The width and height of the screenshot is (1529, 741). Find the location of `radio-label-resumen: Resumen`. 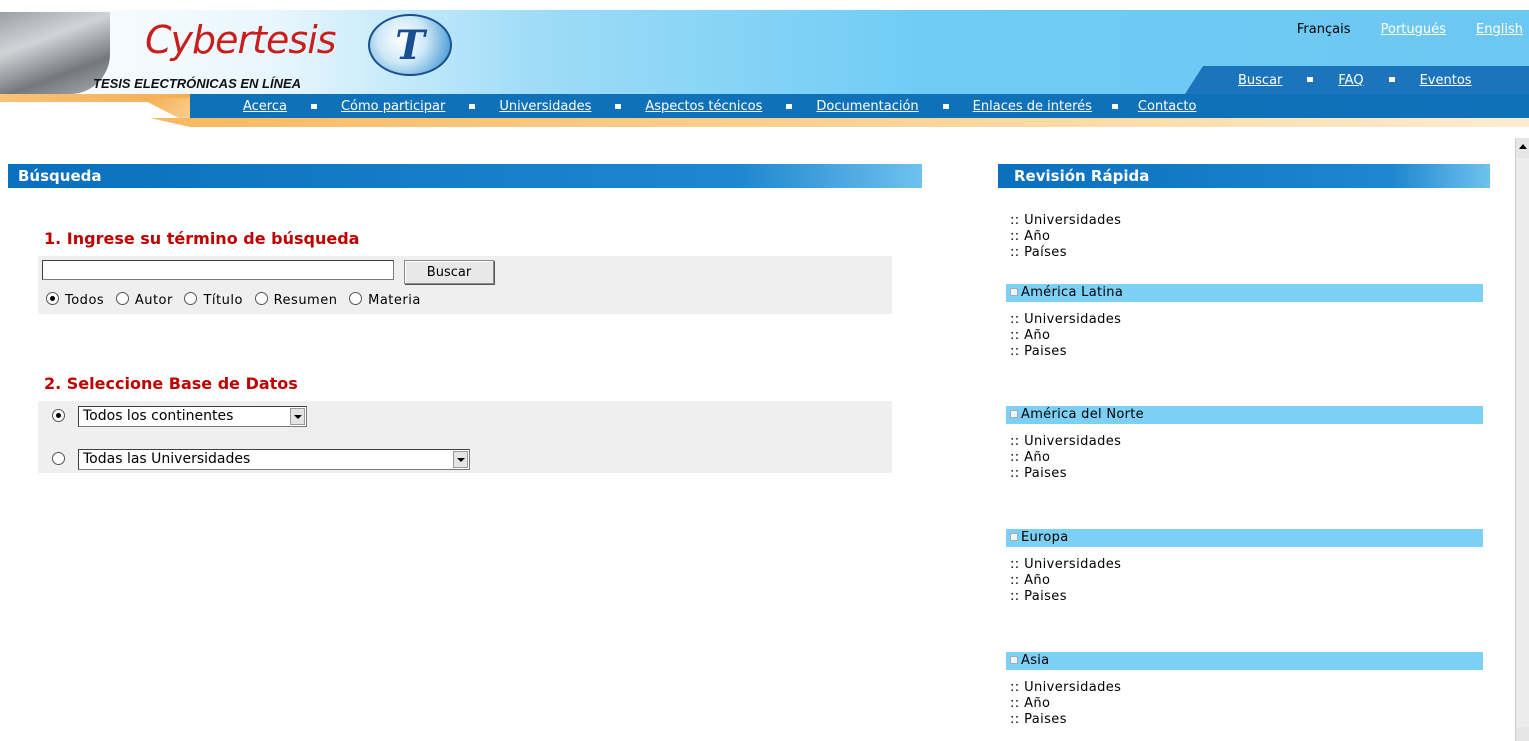

radio-label-resumen: Resumen is located at coordinates (305, 300).